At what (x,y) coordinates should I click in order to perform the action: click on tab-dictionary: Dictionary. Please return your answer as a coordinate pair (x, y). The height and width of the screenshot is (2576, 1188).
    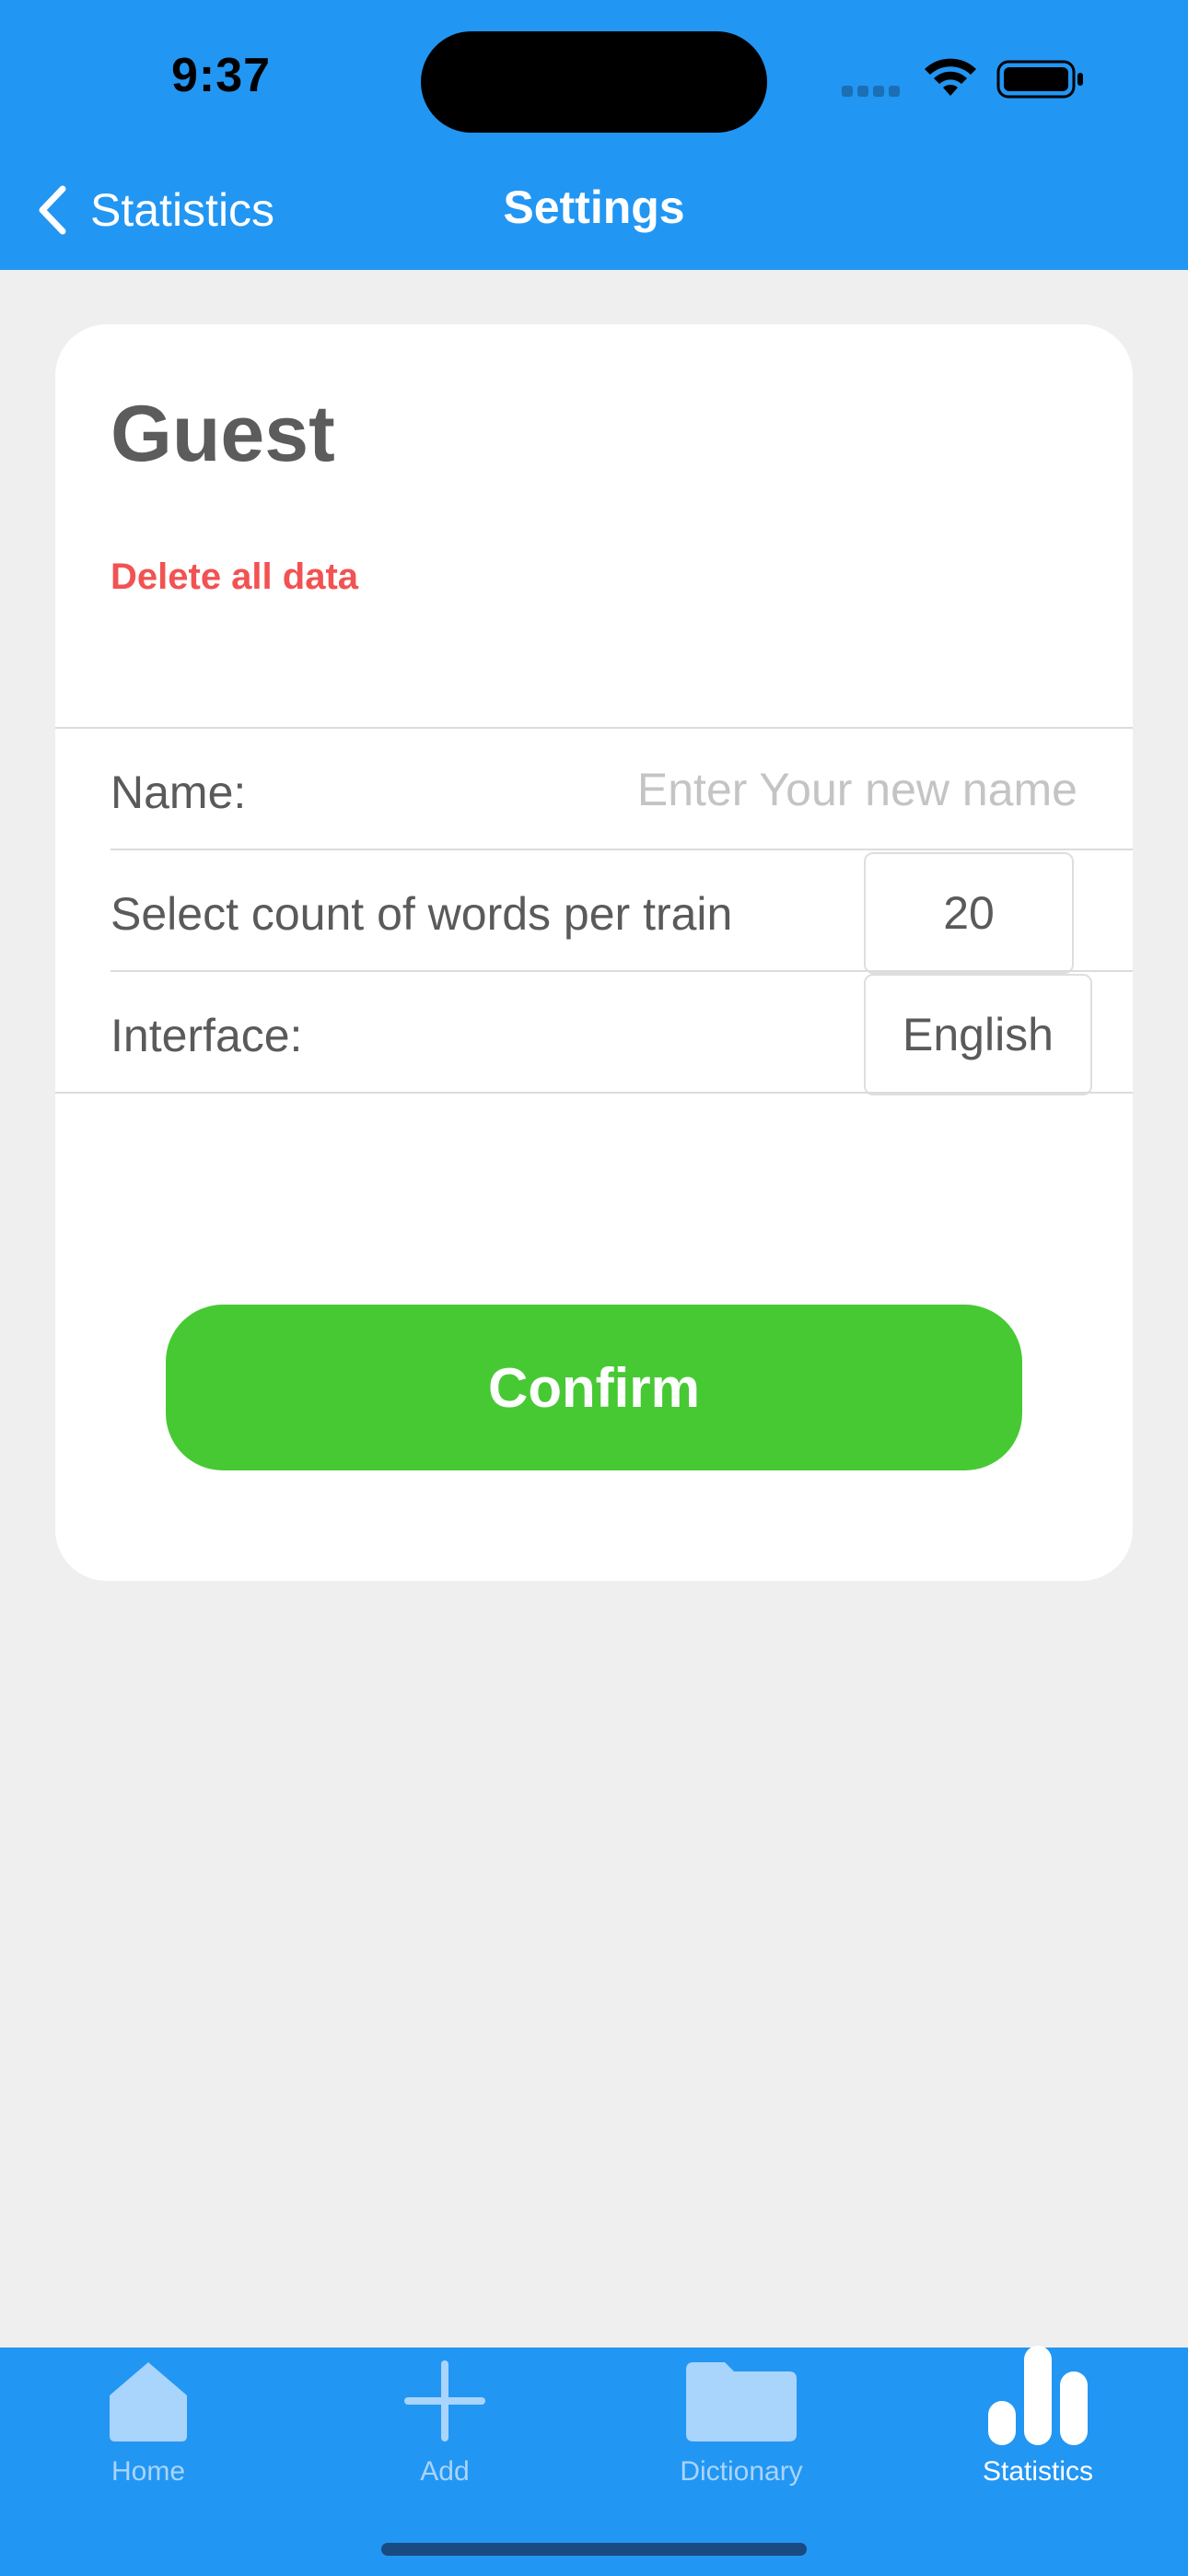
    Looking at the image, I should click on (741, 2417).